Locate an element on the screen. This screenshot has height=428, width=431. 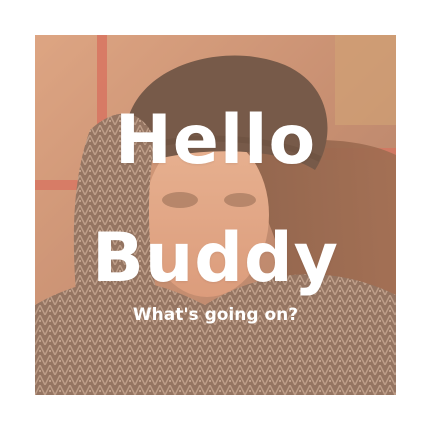
subtitle: What's going on? is located at coordinates (215, 315).